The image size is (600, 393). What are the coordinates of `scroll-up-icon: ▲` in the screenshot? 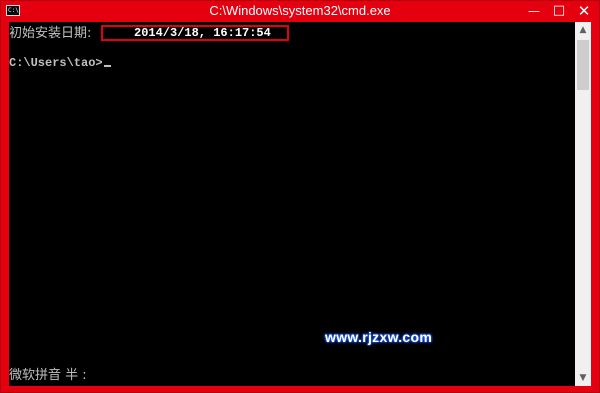 It's located at (583, 30).